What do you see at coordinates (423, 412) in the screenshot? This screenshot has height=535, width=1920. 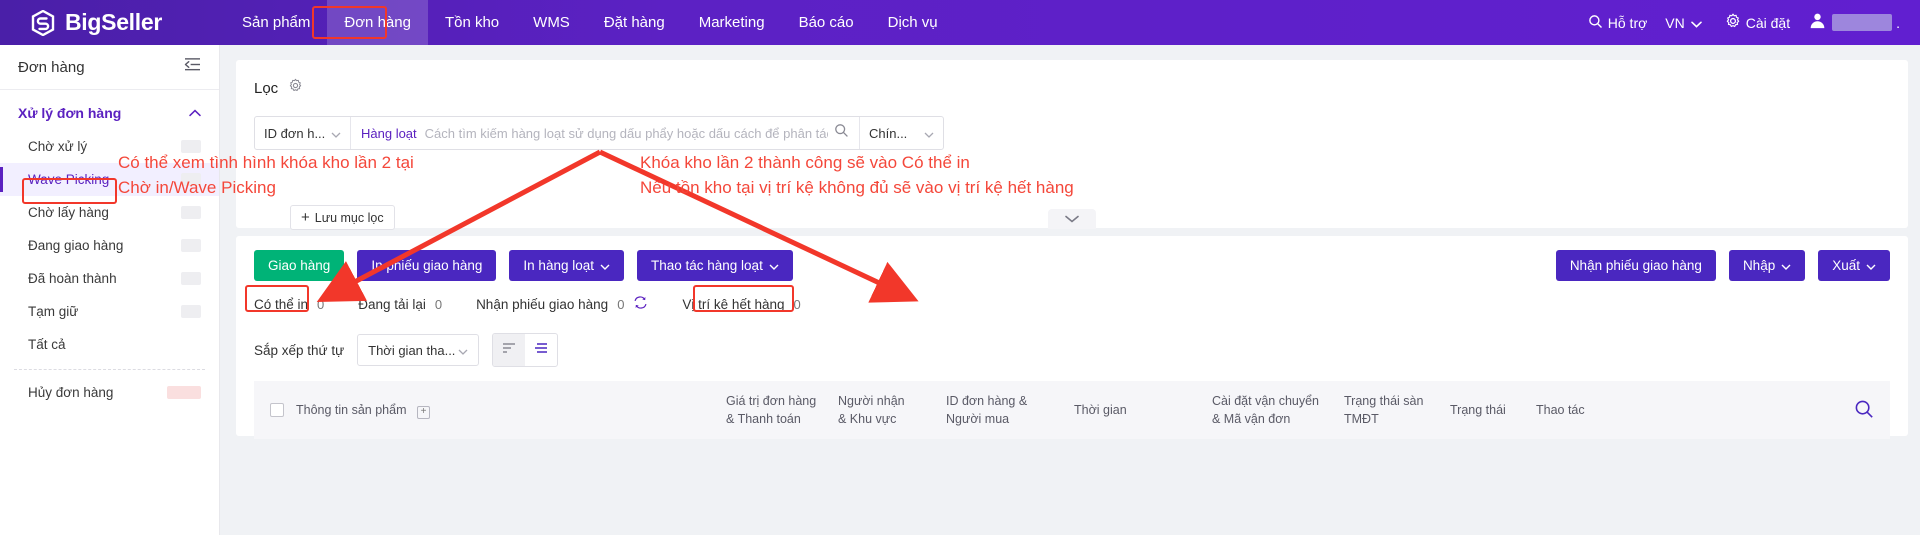 I see `add-column-icon: +` at bounding box center [423, 412].